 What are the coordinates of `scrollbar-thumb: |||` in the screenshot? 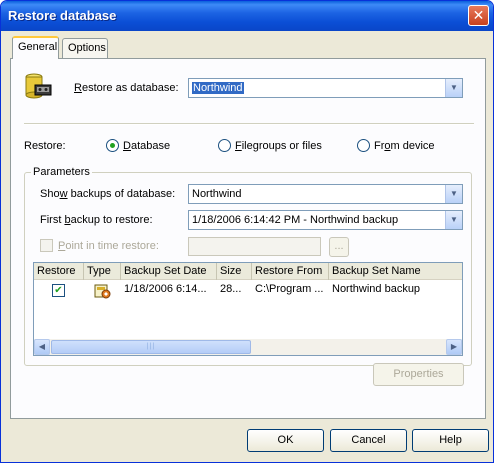 It's located at (151, 347).